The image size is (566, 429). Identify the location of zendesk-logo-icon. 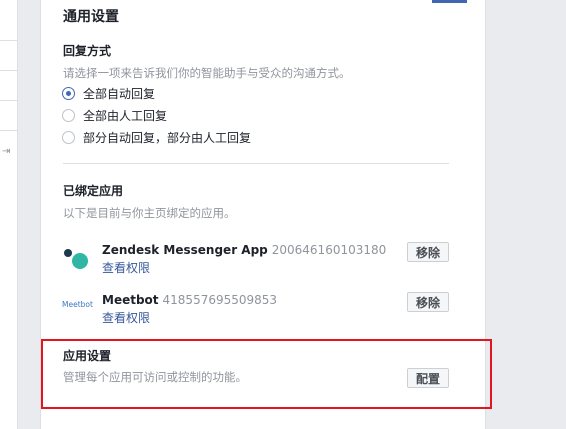
(77, 257).